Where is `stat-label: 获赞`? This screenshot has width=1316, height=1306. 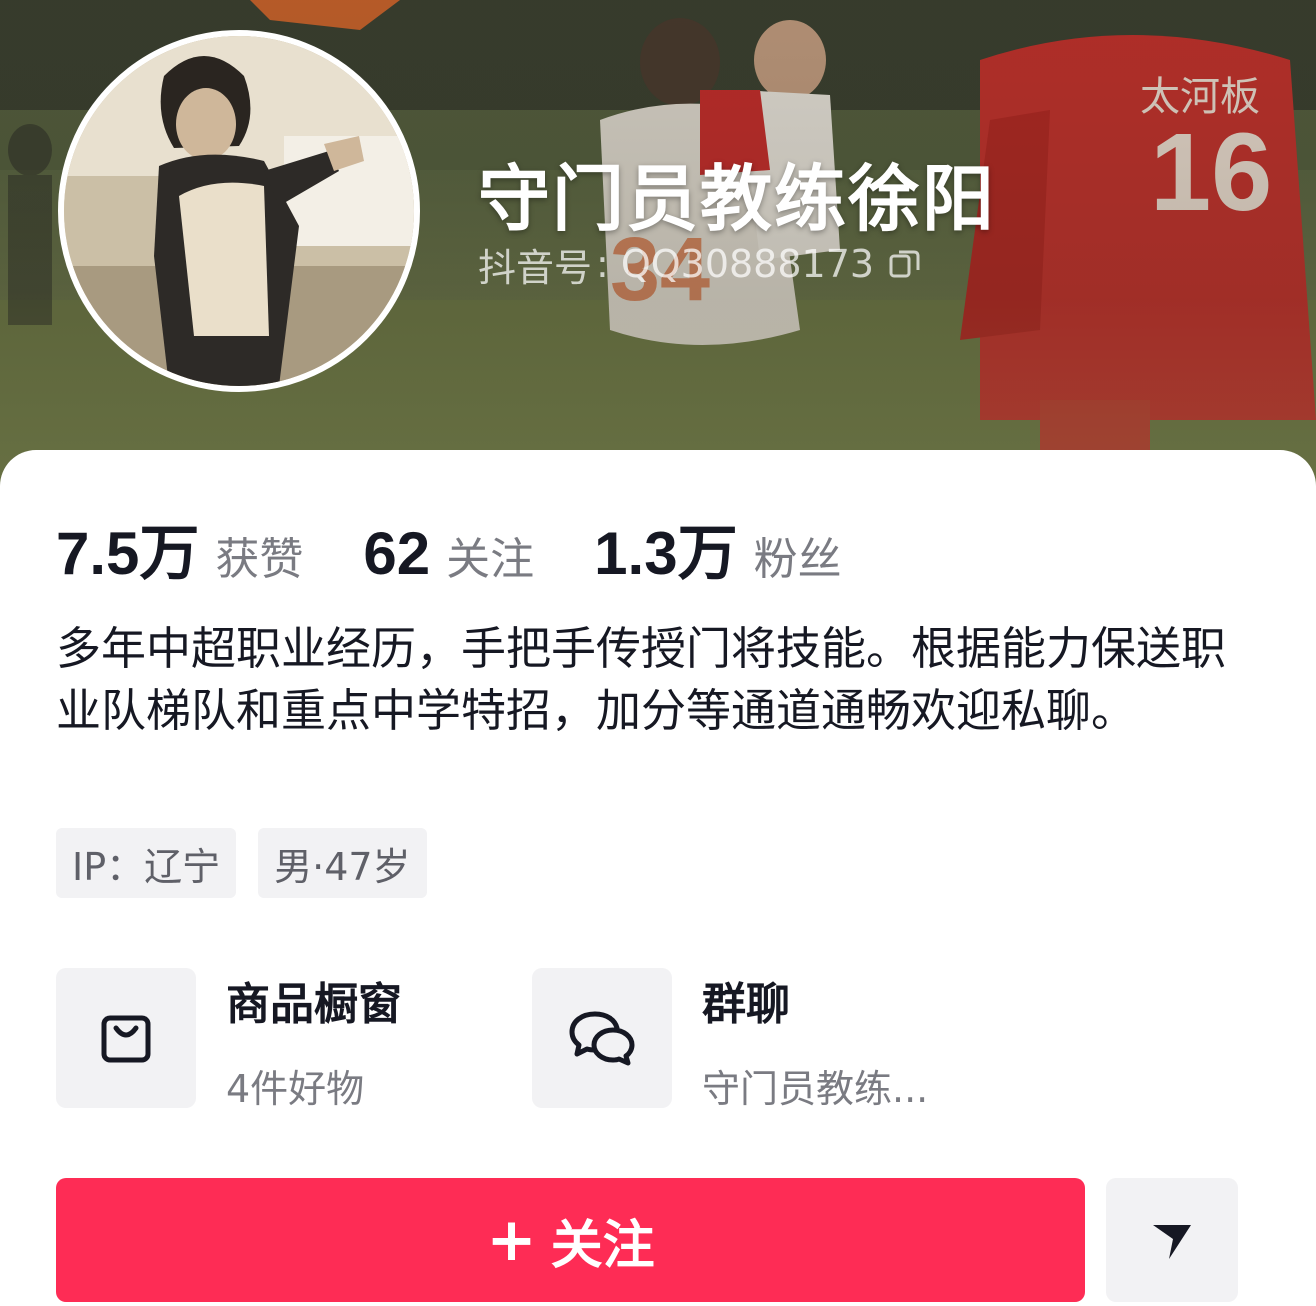
stat-label: 获赞 is located at coordinates (259, 559).